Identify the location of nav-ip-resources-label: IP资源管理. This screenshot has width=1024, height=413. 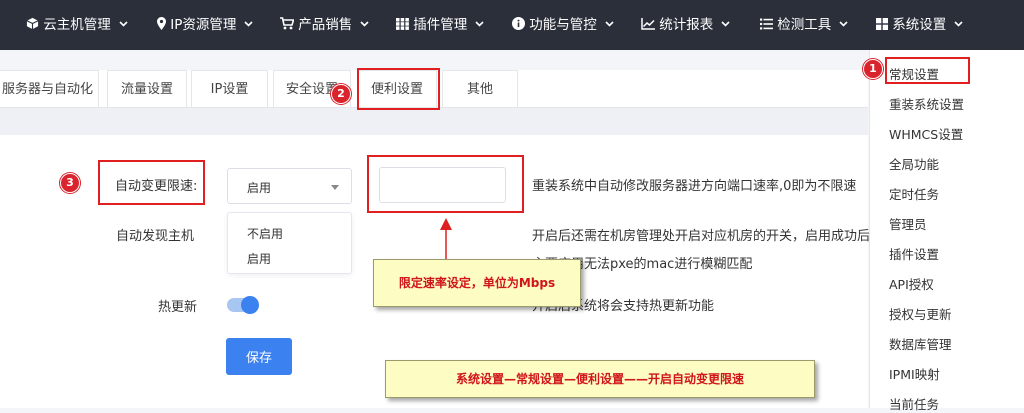
(203, 25).